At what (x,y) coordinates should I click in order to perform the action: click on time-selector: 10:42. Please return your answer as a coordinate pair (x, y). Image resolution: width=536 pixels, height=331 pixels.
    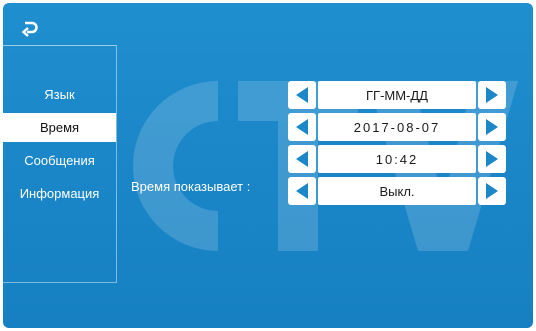
    Looking at the image, I should click on (397, 159).